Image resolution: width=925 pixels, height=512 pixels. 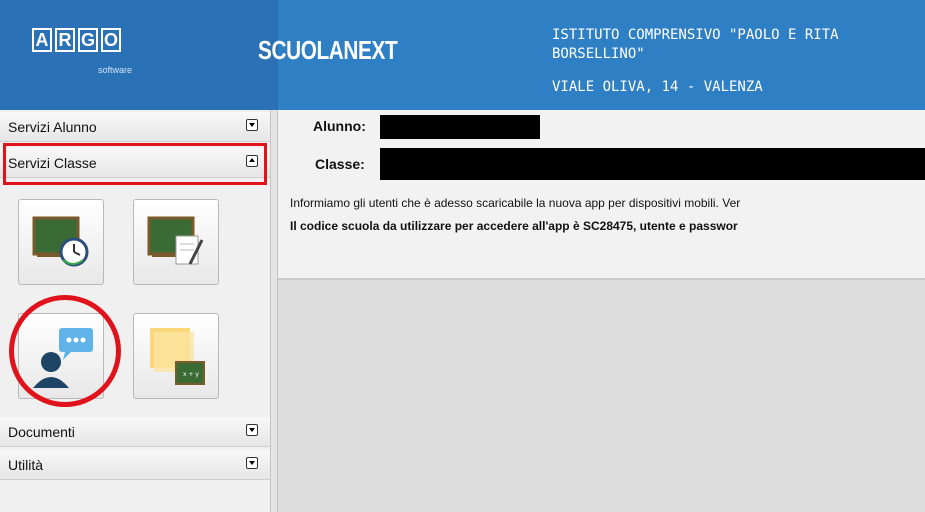 I want to click on header-logo-area, so click(x=139, y=55).